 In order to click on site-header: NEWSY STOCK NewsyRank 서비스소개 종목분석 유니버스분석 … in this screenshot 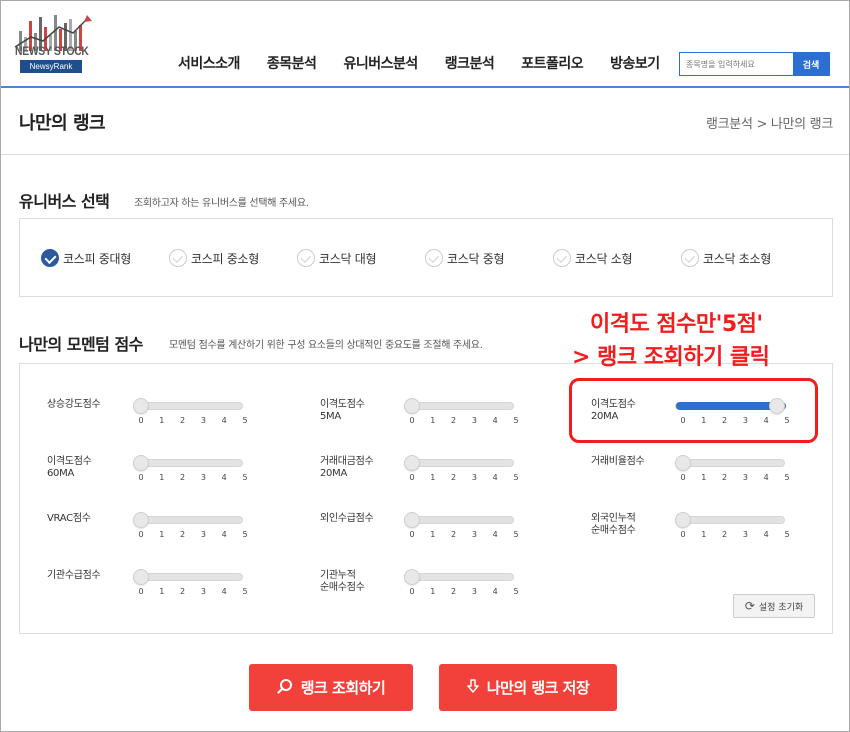, I will do `click(425, 44)`.